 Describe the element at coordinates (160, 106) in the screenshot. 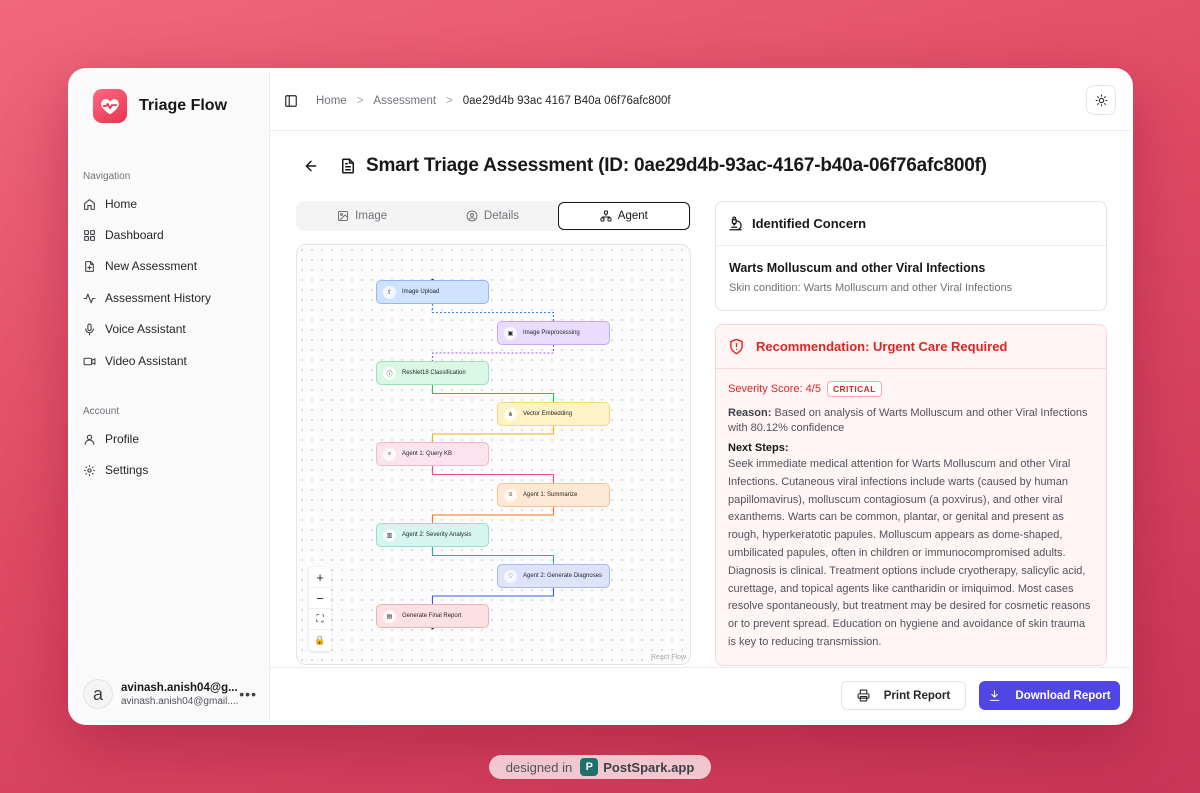

I see `brand: Triage Flow` at that location.